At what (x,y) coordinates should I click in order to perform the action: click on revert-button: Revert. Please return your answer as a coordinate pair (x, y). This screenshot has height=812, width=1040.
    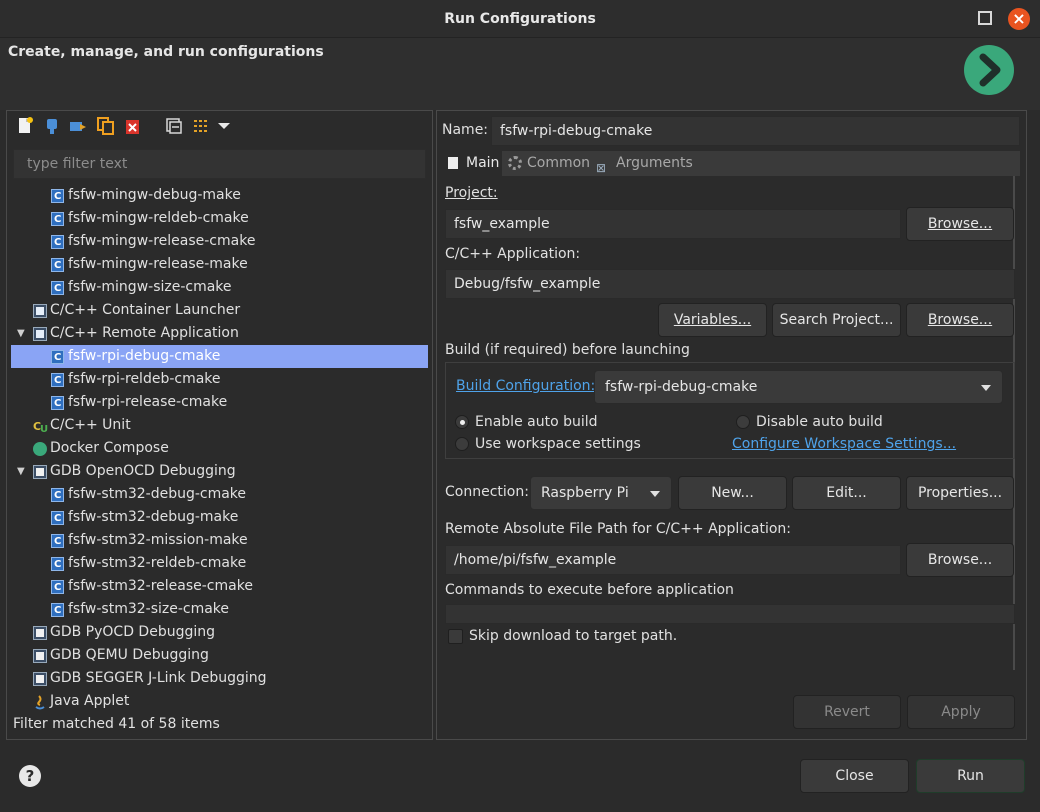
    Looking at the image, I should click on (847, 712).